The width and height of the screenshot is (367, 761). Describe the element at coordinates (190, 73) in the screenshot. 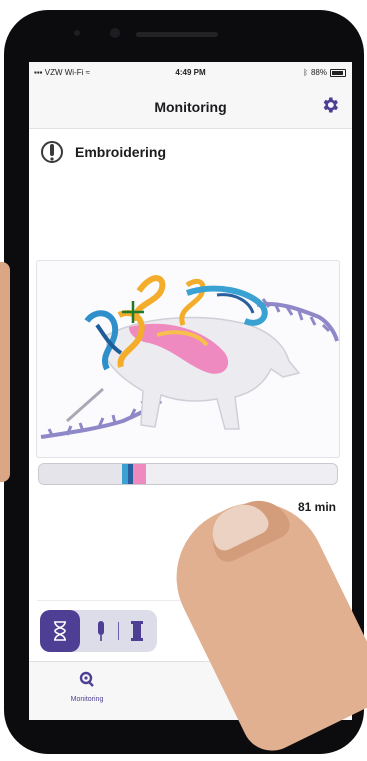

I see `status-bar: ▪▪▪ VZW Wi-Fi ≈ 4:49 PM ᛒ 88%` at that location.